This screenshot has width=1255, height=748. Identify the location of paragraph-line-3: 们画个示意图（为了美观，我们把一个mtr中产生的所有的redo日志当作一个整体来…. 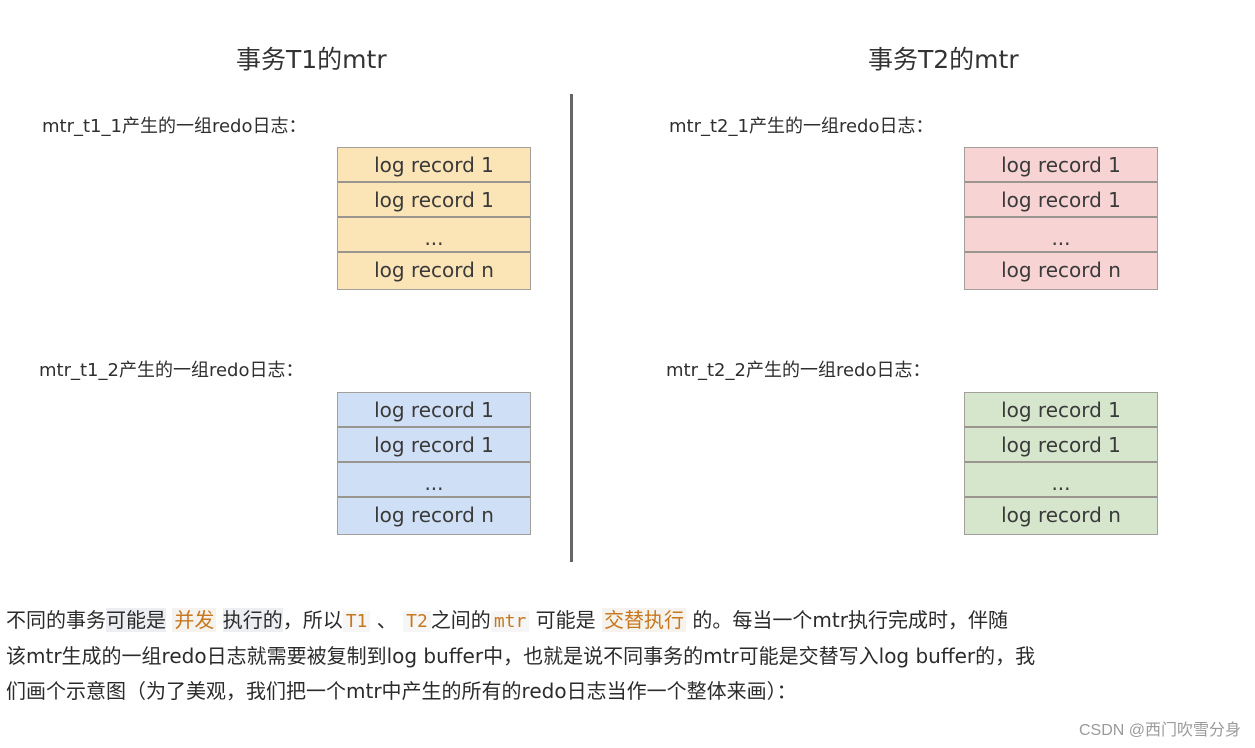
(401, 691).